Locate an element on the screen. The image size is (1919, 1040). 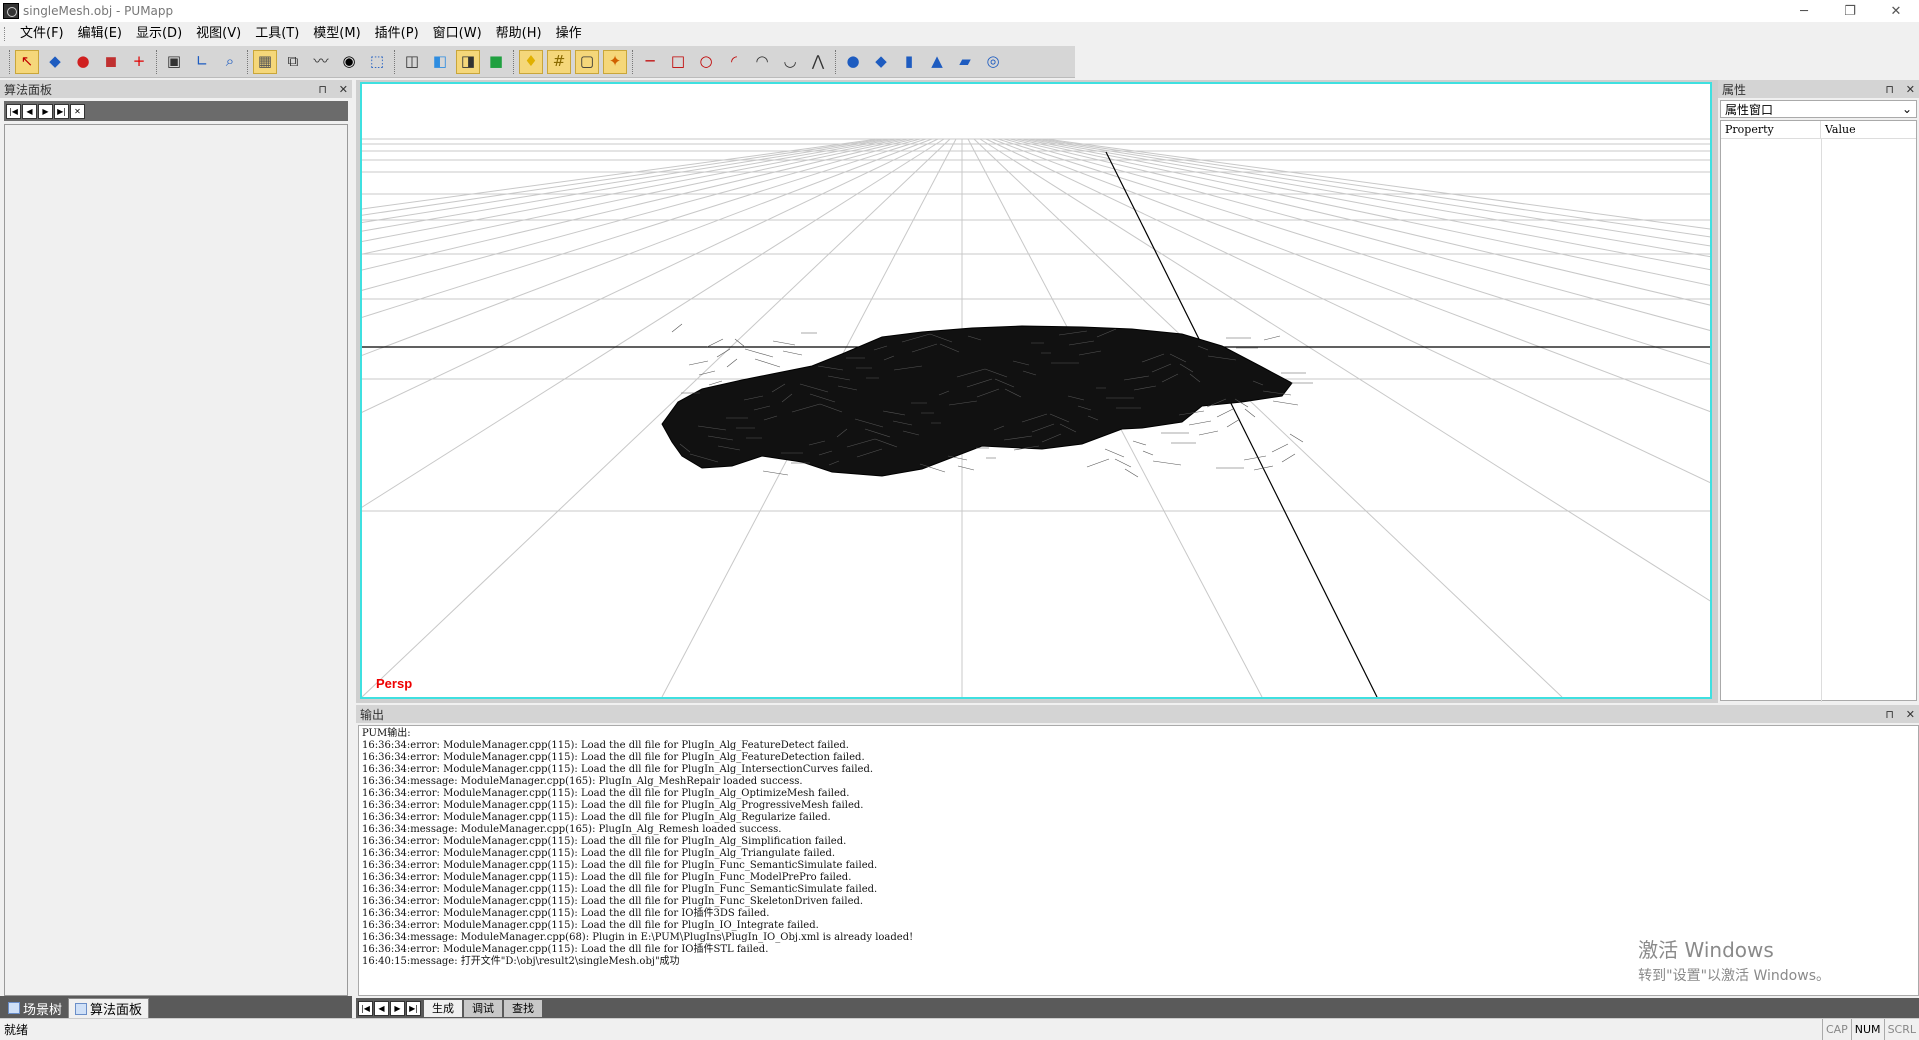
eye-button: ◉ is located at coordinates (349, 62).